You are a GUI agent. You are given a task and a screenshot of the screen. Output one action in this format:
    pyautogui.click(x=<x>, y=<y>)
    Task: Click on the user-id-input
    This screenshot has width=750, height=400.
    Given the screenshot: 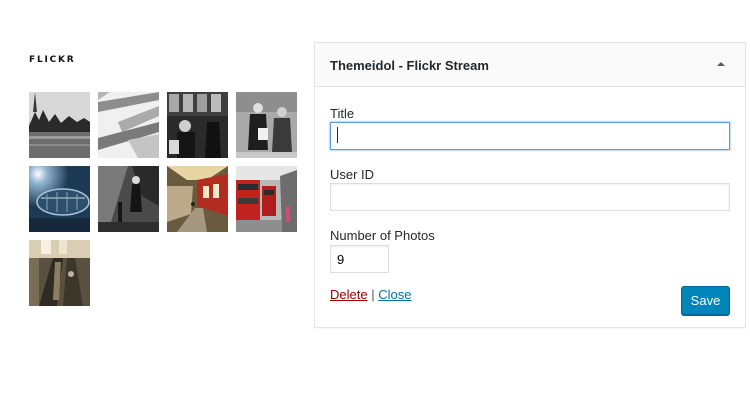 What is the action you would take?
    pyautogui.click(x=530, y=197)
    